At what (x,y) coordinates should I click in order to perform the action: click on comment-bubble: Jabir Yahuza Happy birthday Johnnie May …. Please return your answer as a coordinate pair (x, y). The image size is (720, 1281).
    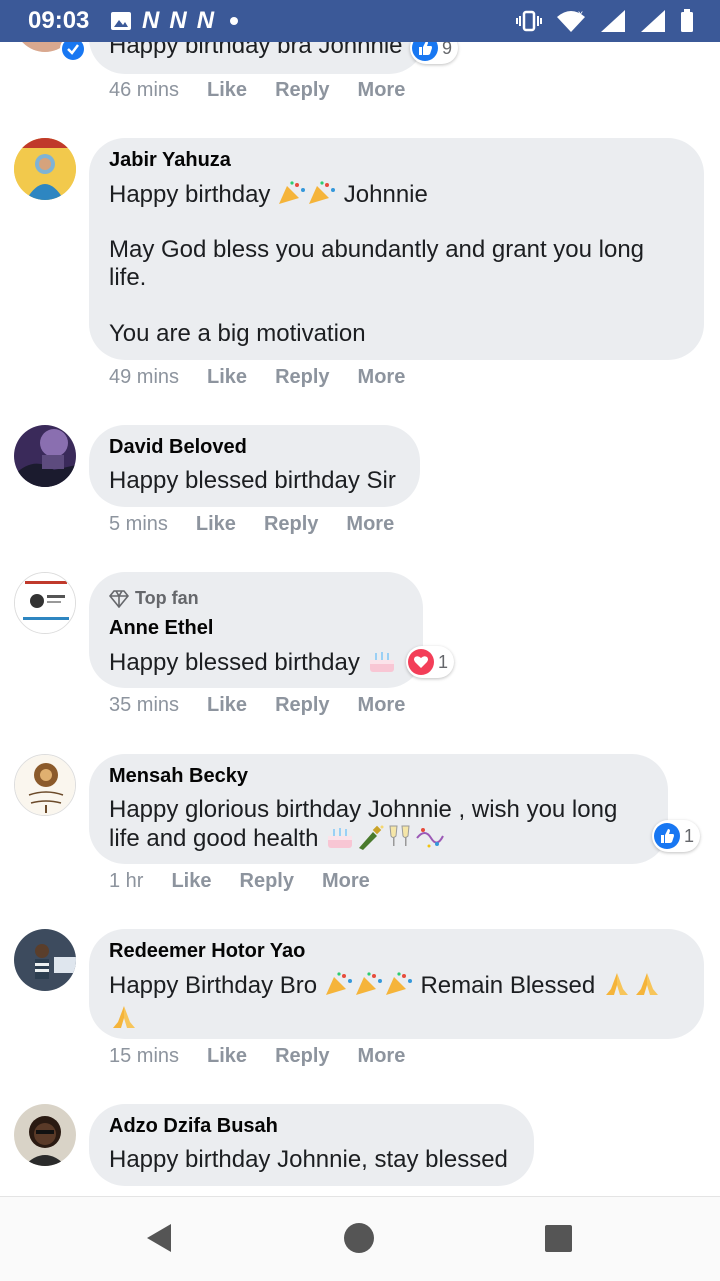
    Looking at the image, I should click on (396, 249).